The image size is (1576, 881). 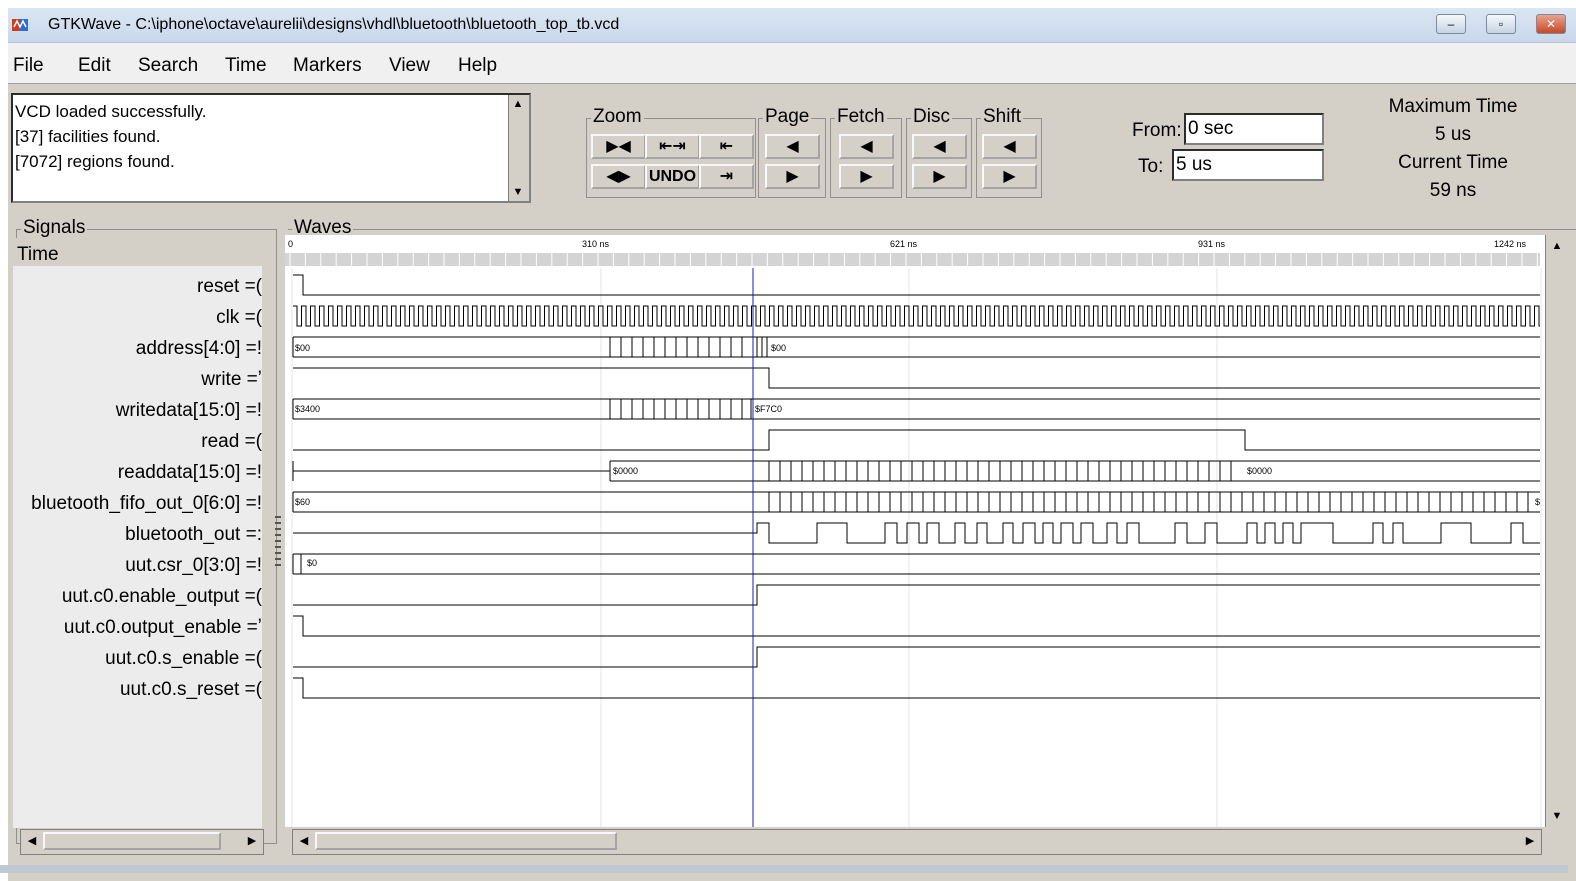 I want to click on zoom-fit-button: ▶◀, so click(x=618, y=146).